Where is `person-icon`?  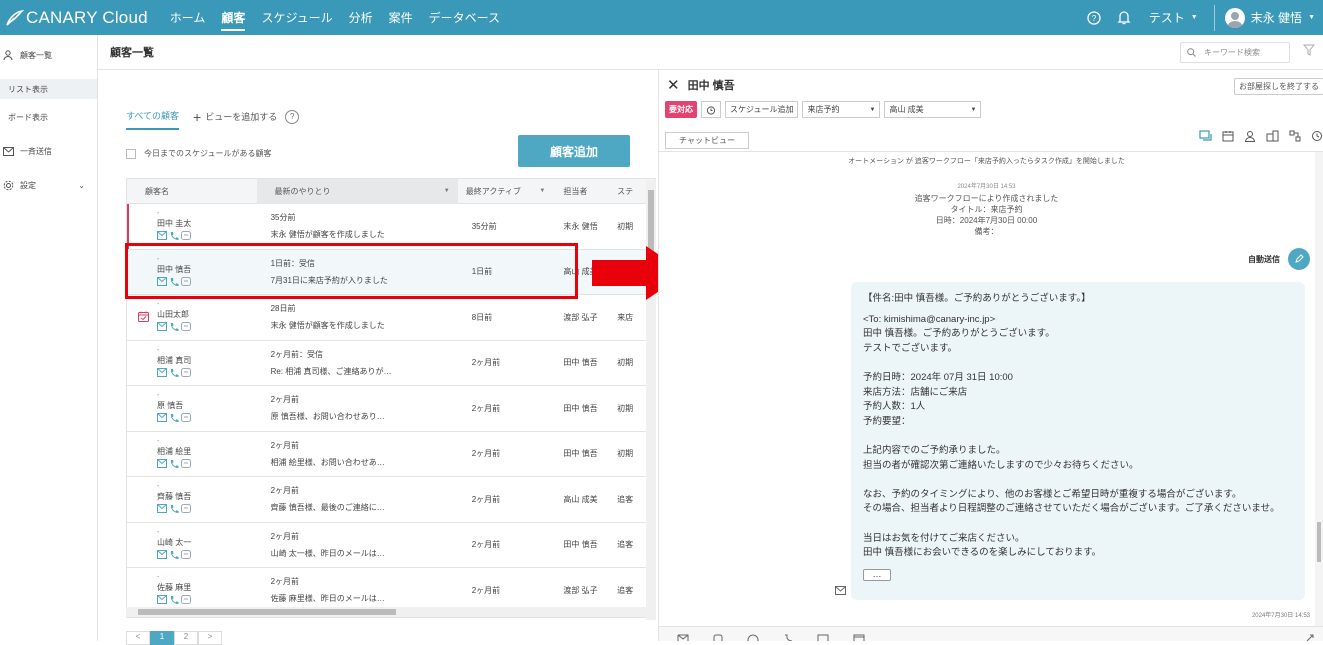
person-icon is located at coordinates (1250, 136).